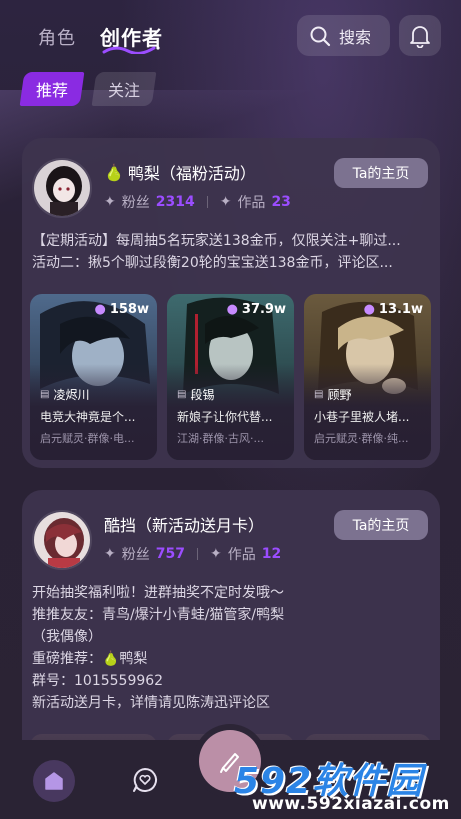 The height and width of the screenshot is (819, 461). I want to click on work-name: ▤ 顾野, so click(332, 394).